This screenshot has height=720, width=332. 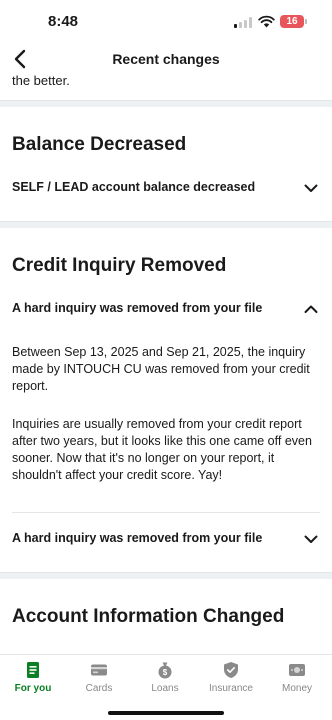 I want to click on battery-icon: 16, so click(x=293, y=21).